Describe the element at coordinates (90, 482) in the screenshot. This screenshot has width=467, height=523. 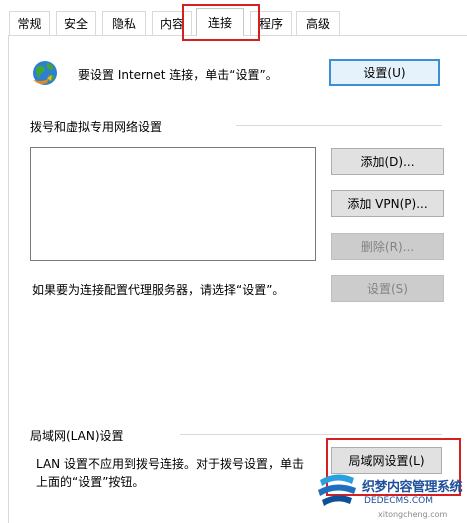
I see `lan-description-line2: 上面的“设置”按钮。` at that location.